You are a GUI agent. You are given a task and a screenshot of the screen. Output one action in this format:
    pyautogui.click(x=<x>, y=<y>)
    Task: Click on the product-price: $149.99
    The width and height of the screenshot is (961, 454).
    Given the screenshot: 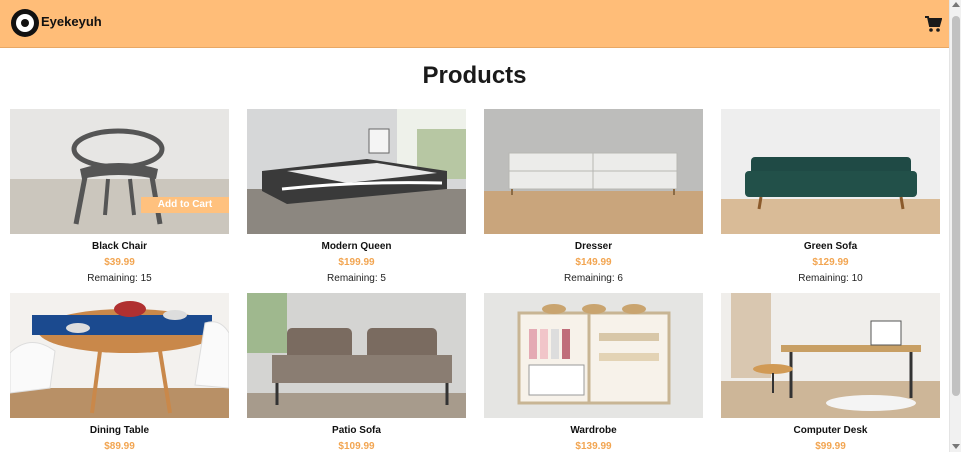 What is the action you would take?
    pyautogui.click(x=593, y=262)
    